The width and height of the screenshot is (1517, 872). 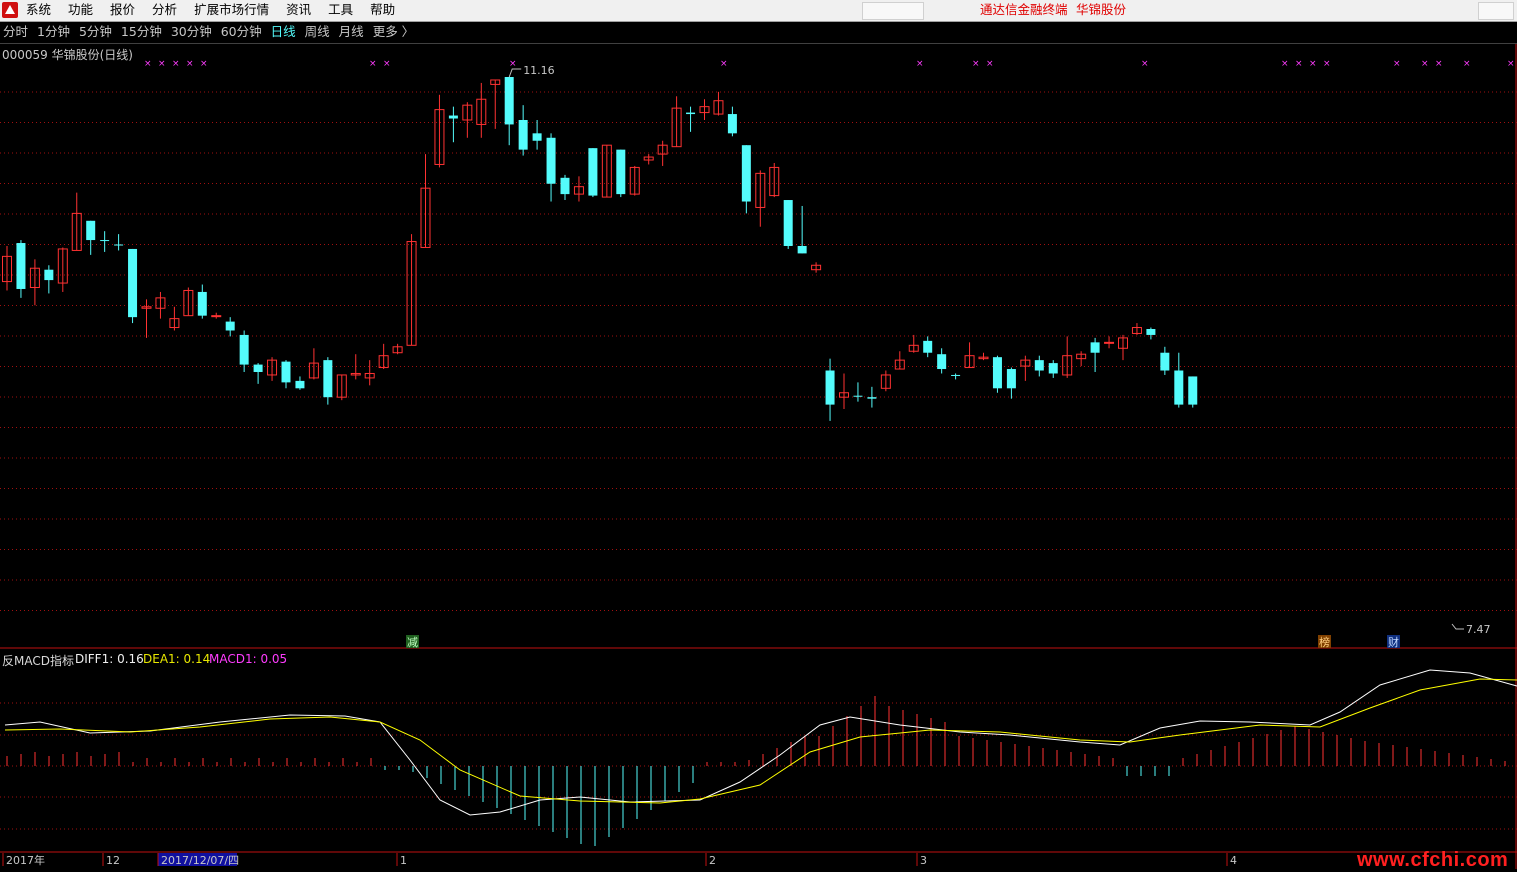 I want to click on app-brand: 通达信金融终端, so click(x=1024, y=9).